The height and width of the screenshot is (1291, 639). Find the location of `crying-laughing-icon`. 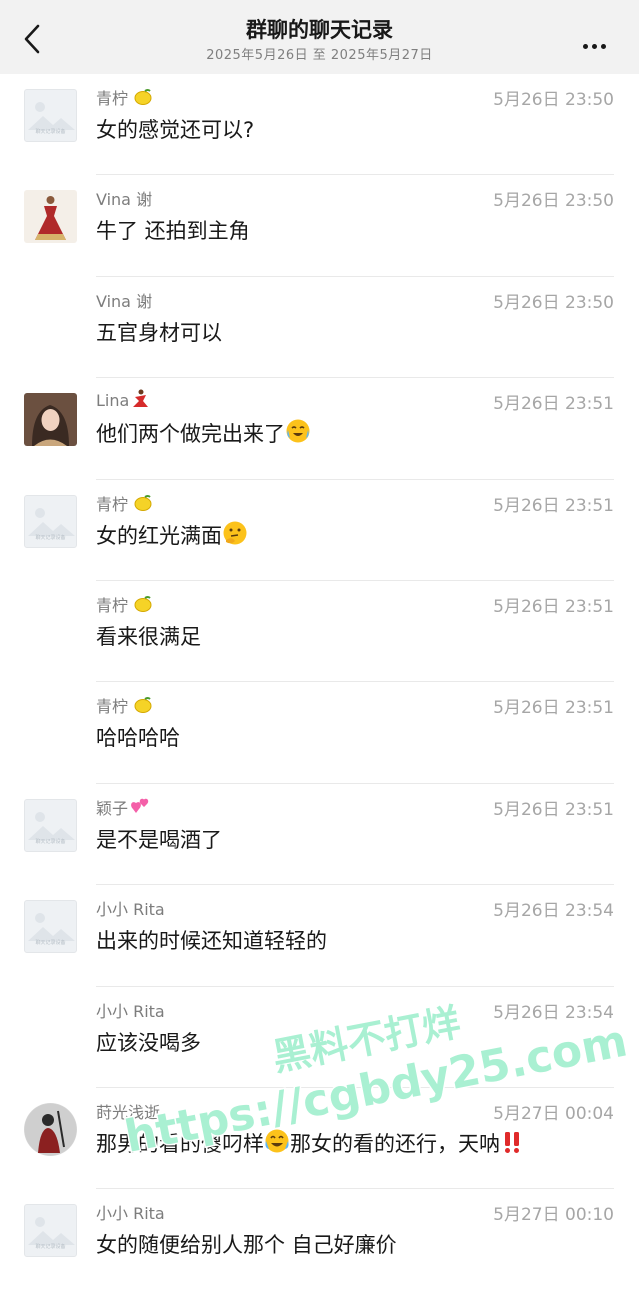

crying-laughing-icon is located at coordinates (298, 431).